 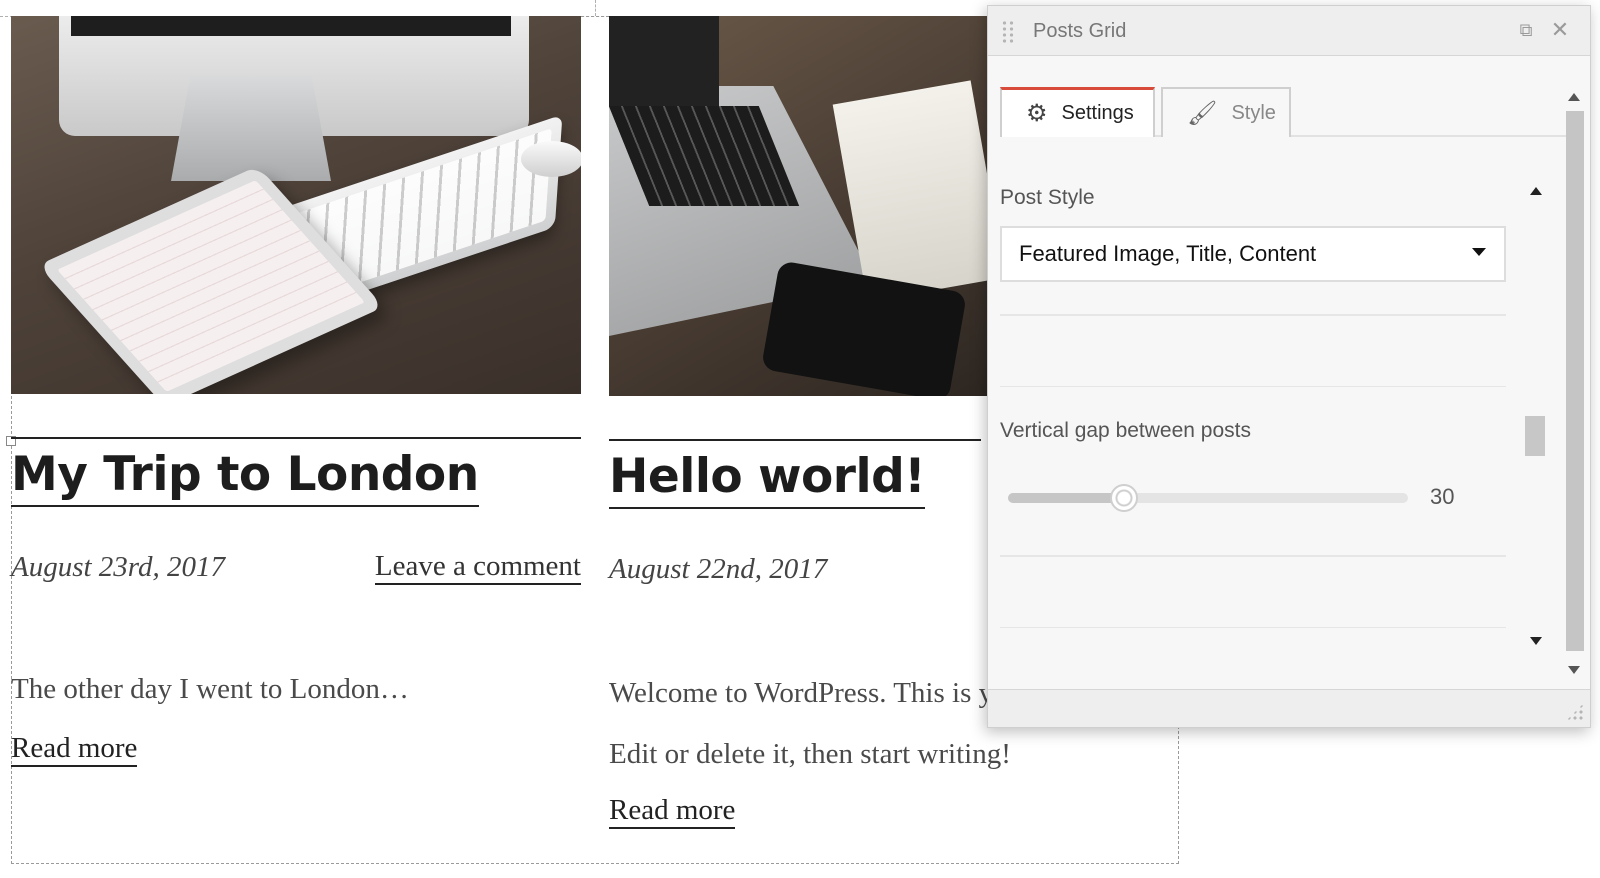 I want to click on slider-knob, so click(x=1124, y=498).